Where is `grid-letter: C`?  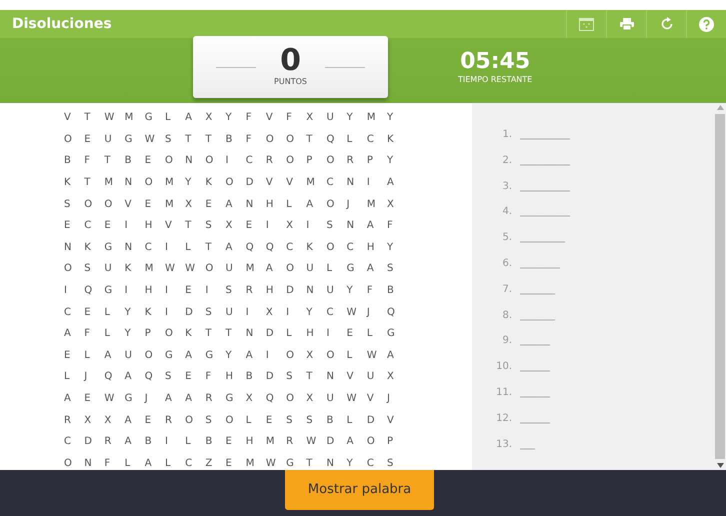 grid-letter: C is located at coordinates (370, 463).